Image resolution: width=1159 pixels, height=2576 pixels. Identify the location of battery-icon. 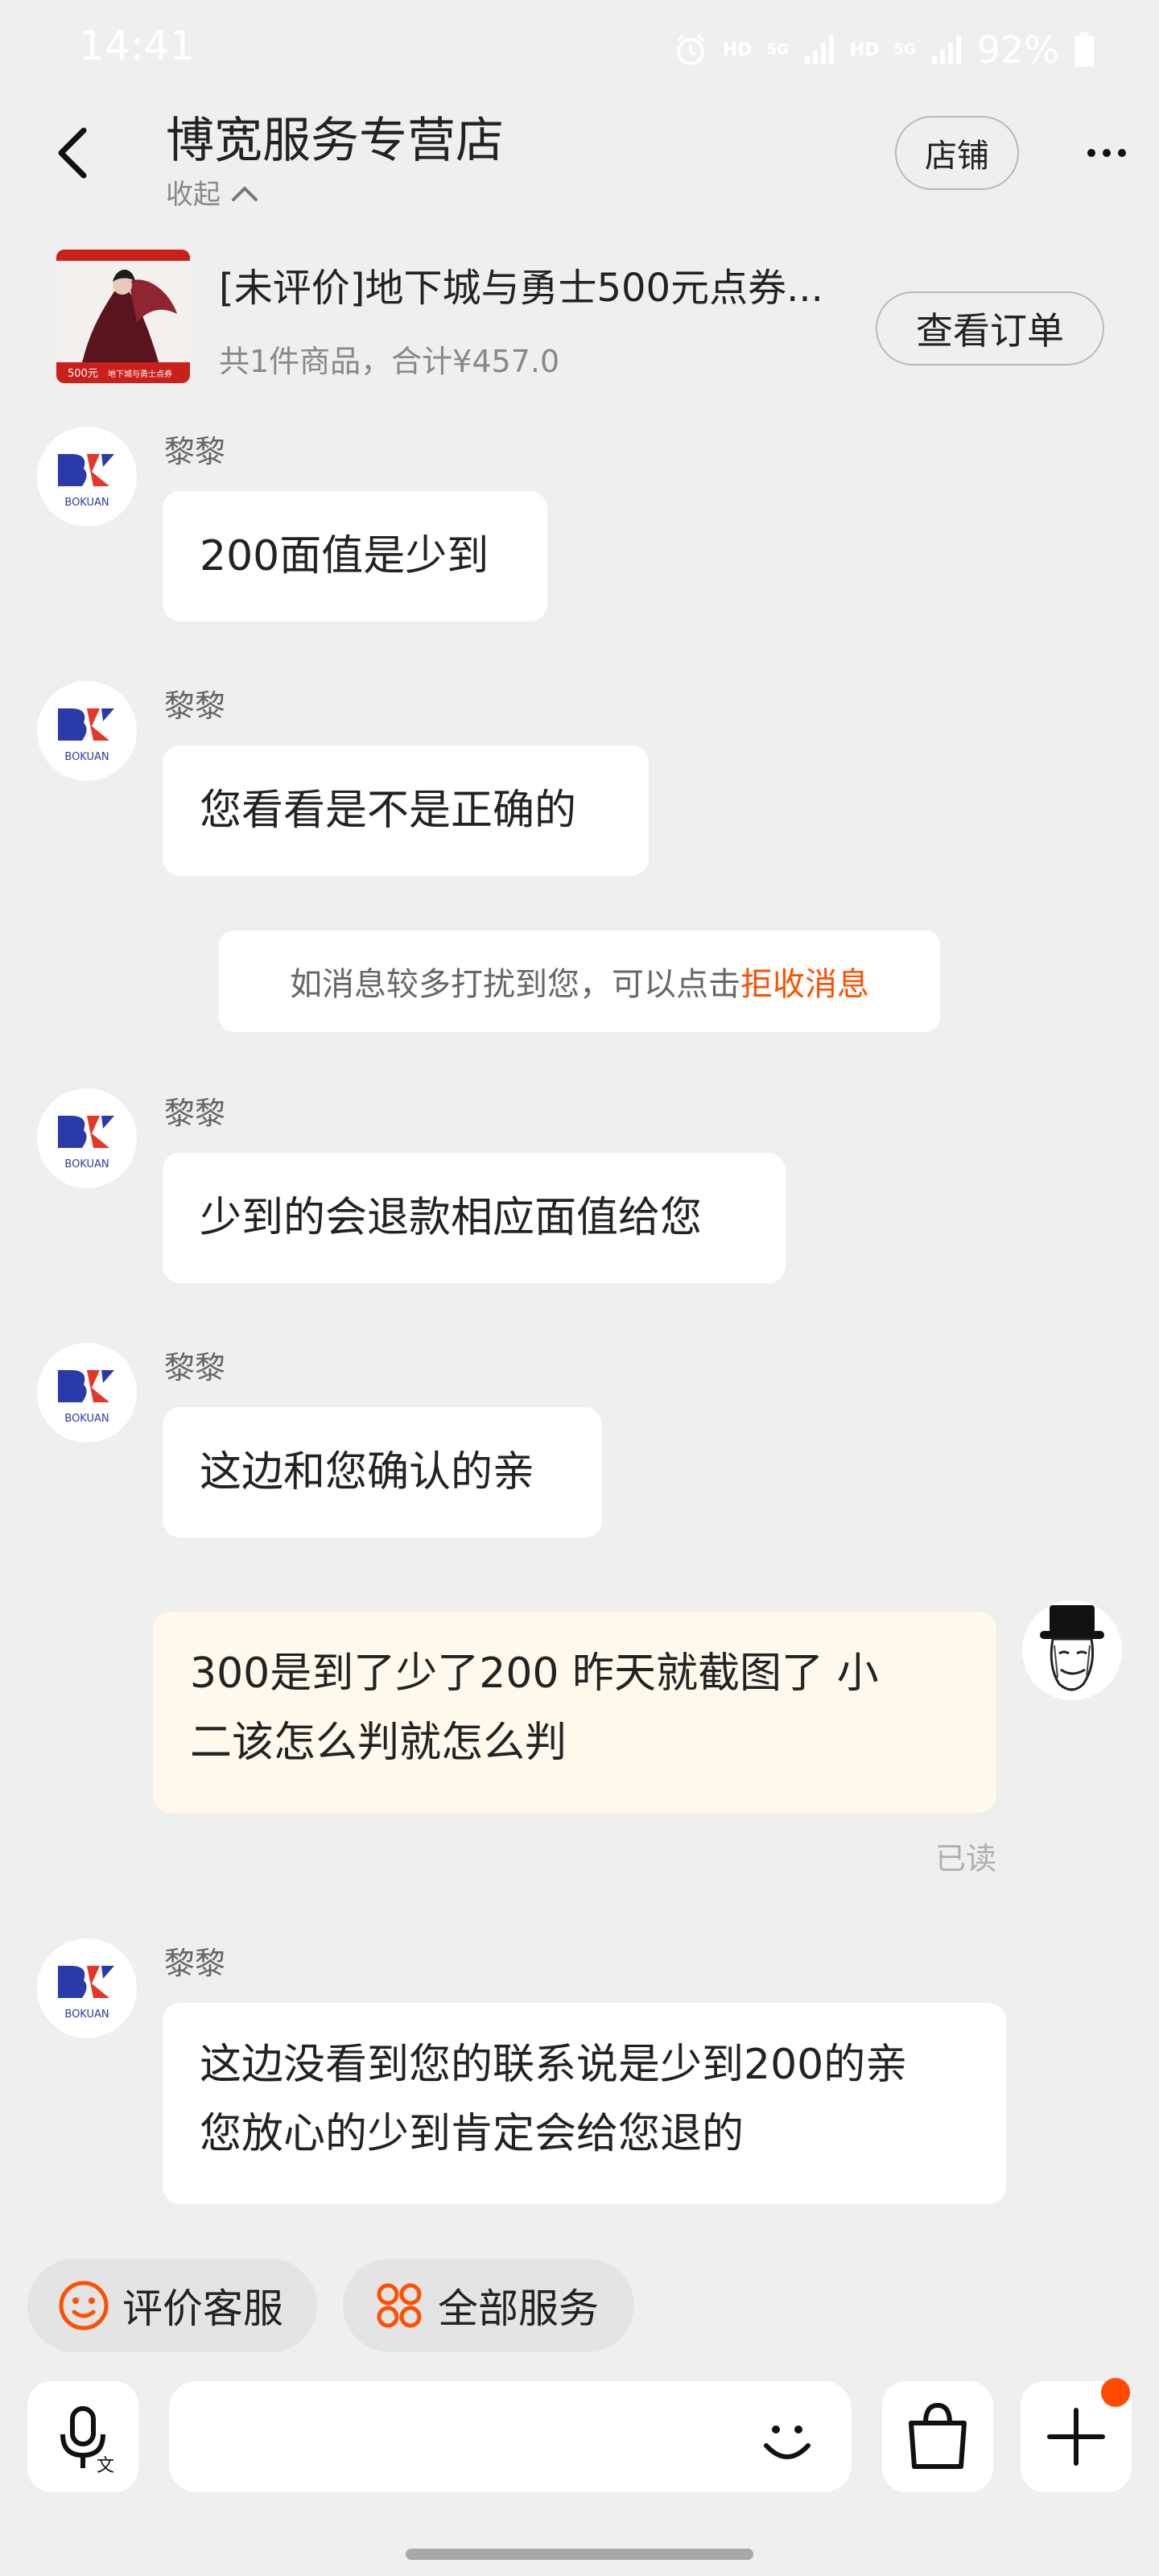
(1084, 49).